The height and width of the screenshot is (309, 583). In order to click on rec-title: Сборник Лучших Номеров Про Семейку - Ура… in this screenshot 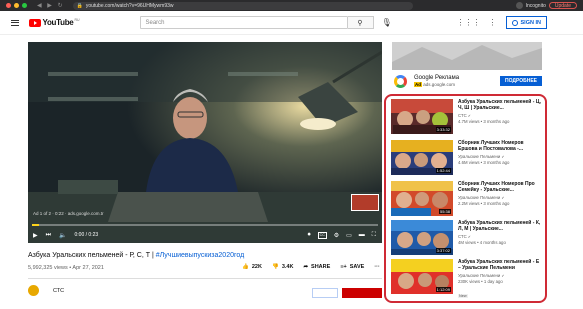, I will do `click(500, 187)`.